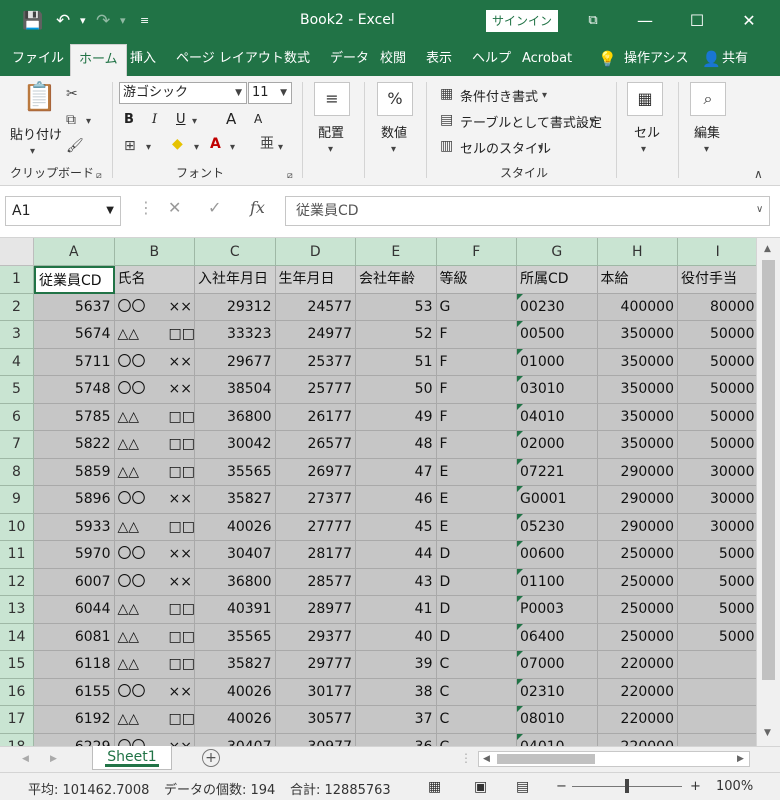  What do you see at coordinates (395, 99) in the screenshot?
I see `number-format-icon: %` at bounding box center [395, 99].